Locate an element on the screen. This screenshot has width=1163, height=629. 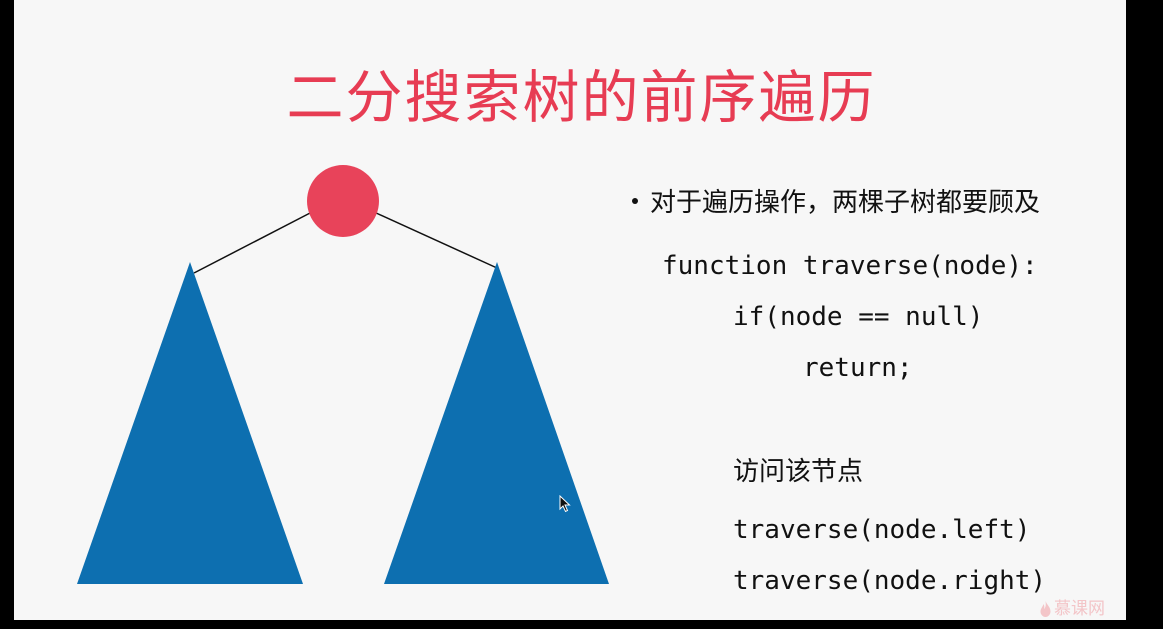
watermark: 慕课网 is located at coordinates (1072, 606).